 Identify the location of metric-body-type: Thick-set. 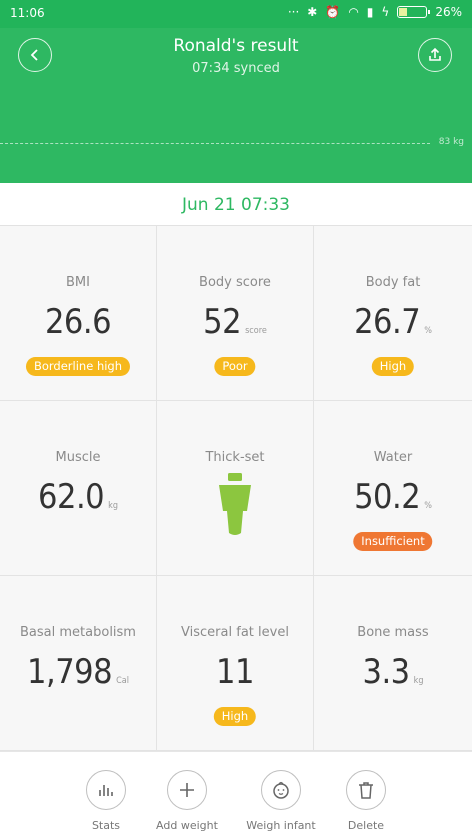
(235, 488).